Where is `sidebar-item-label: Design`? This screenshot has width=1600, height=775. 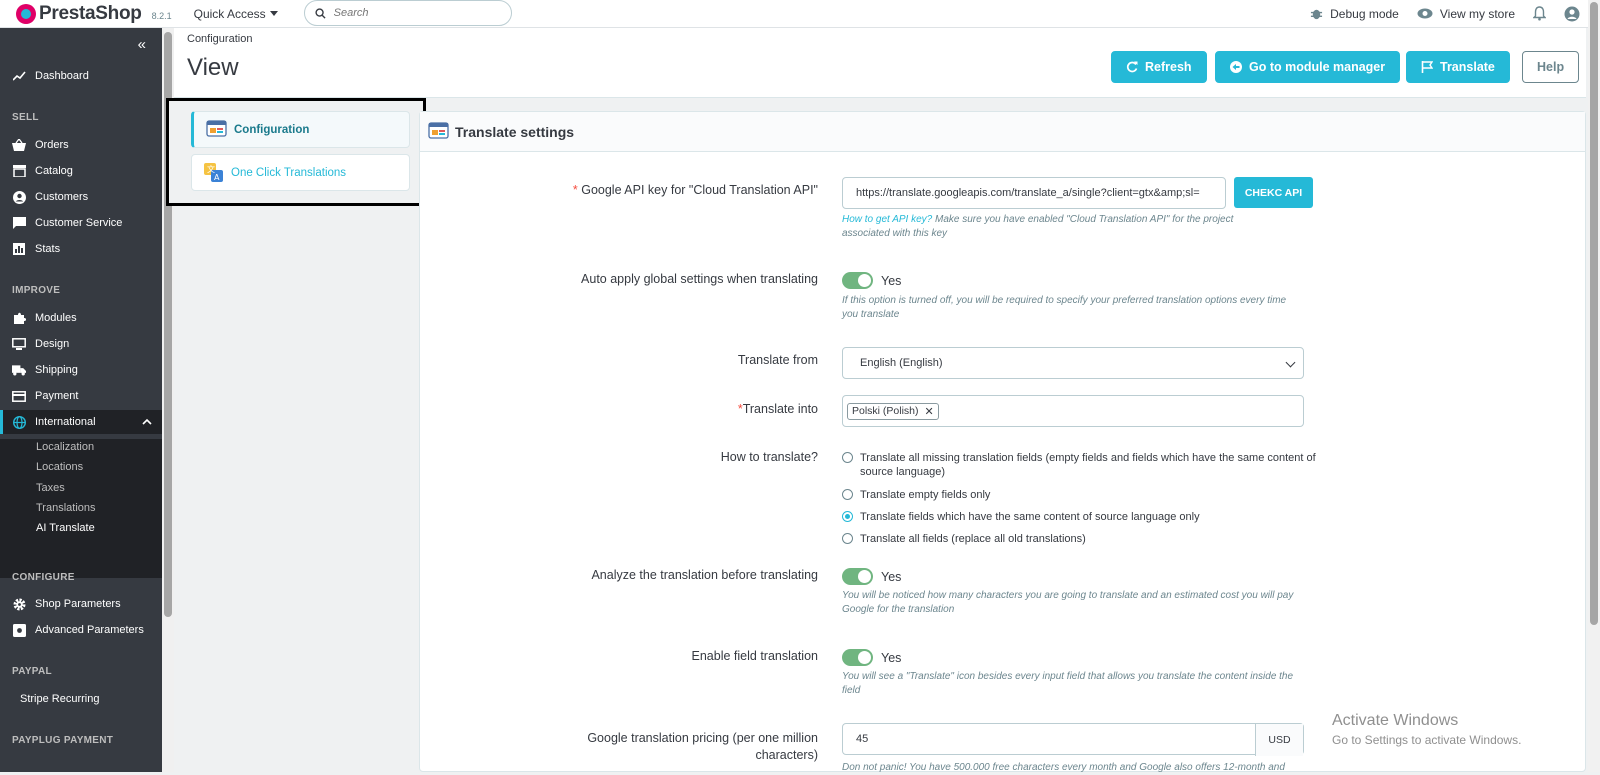 sidebar-item-label: Design is located at coordinates (52, 344).